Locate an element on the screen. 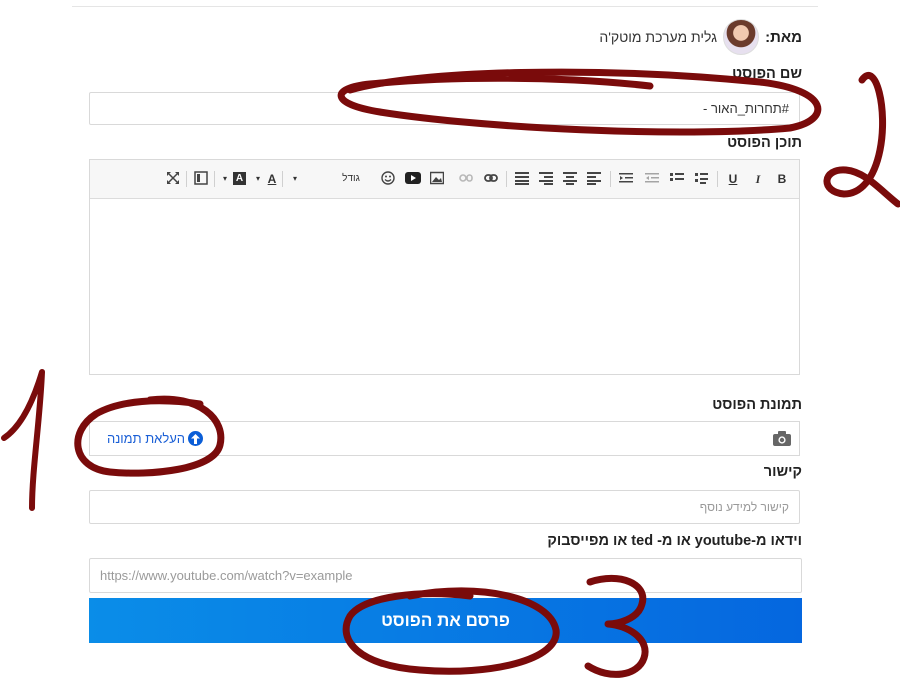  upload-image-label: העלאת תמונה is located at coordinates (146, 438).